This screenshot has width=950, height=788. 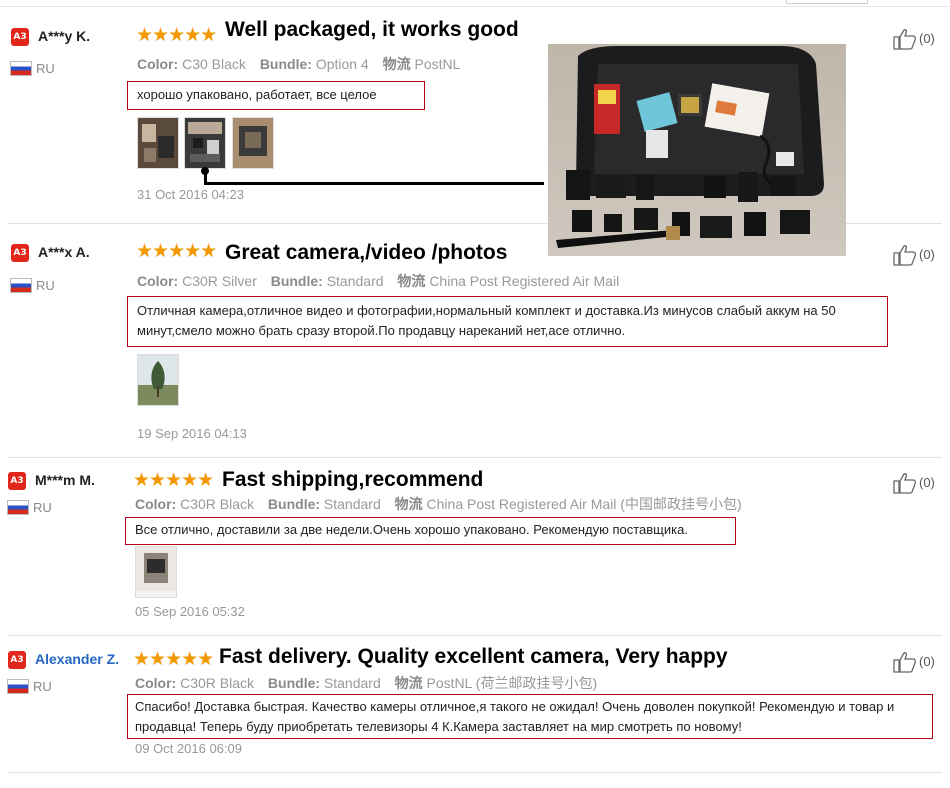 What do you see at coordinates (65, 480) in the screenshot?
I see `reviewer-name: M***m M.` at bounding box center [65, 480].